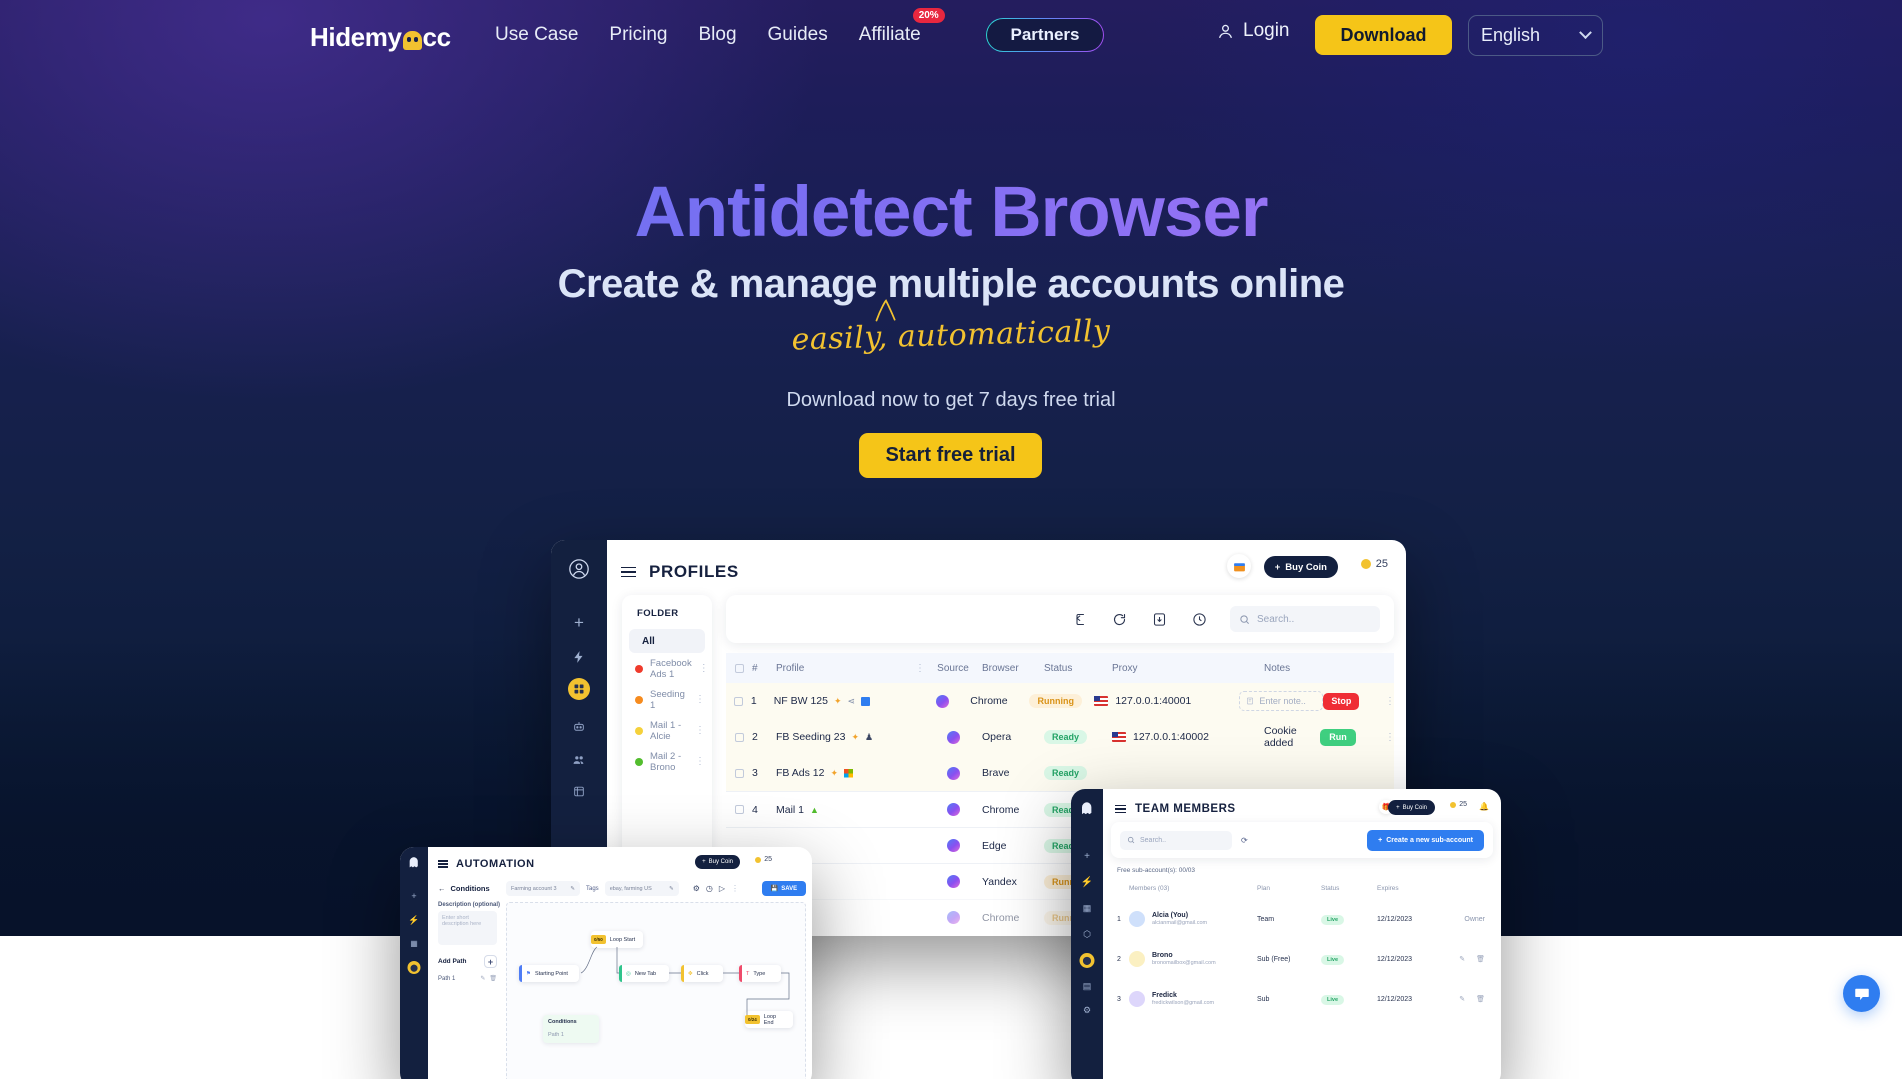 This screenshot has width=1902, height=1079. What do you see at coordinates (1078, 668) in the screenshot?
I see `column-header-status: Status` at bounding box center [1078, 668].